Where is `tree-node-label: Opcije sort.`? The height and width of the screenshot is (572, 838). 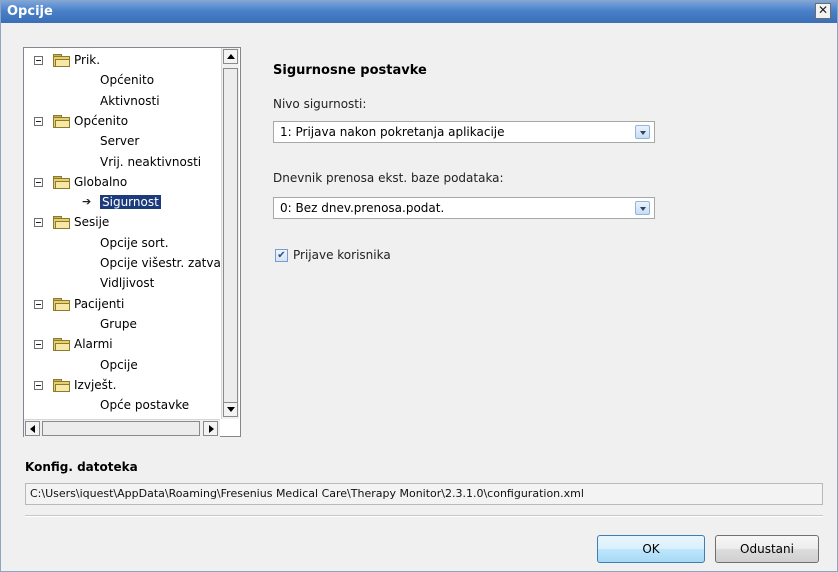 tree-node-label: Opcije sort. is located at coordinates (134, 242).